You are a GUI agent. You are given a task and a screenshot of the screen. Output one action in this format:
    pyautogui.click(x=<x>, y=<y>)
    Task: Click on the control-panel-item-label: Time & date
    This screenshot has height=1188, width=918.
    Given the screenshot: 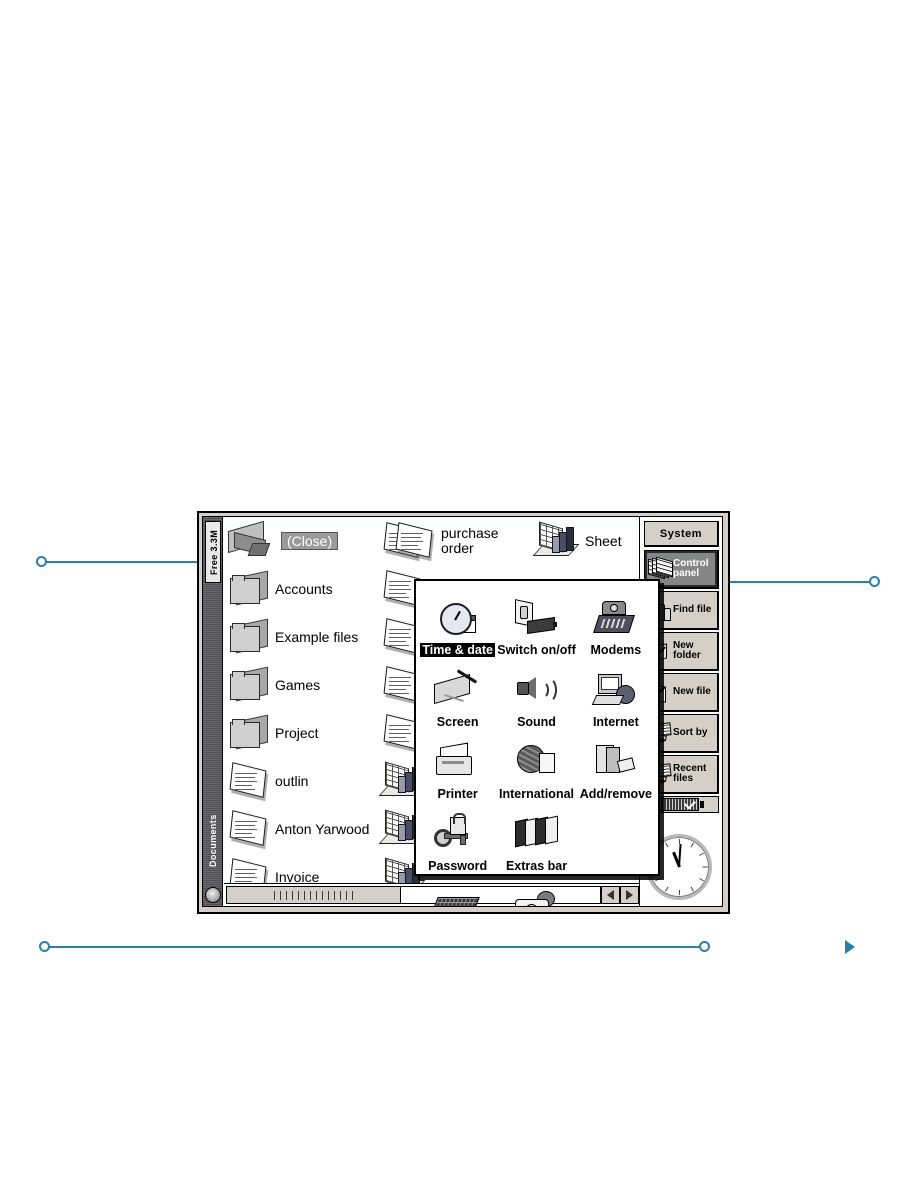 What is the action you would take?
    pyautogui.click(x=457, y=649)
    